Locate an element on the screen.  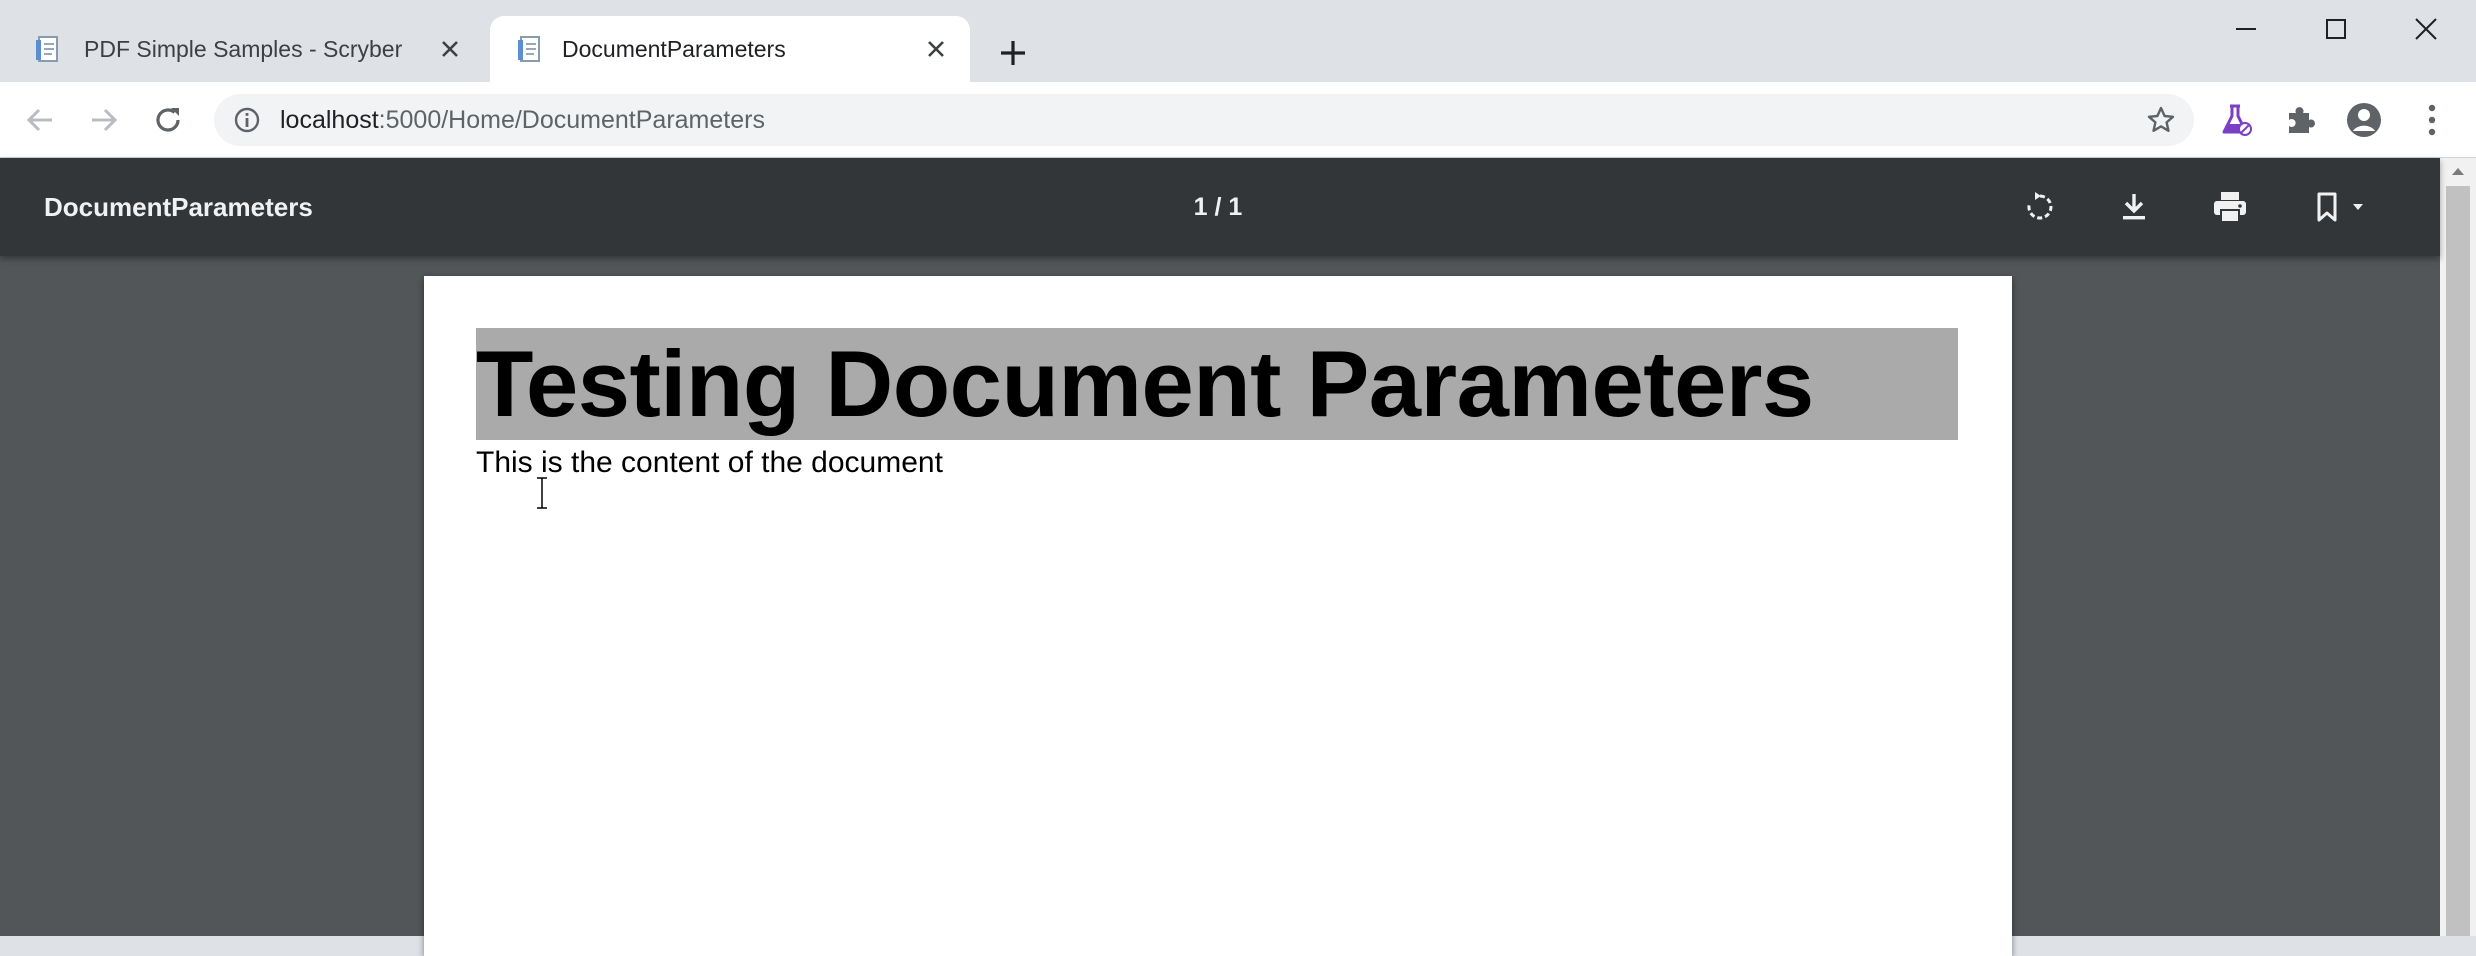
scrollbar is located at coordinates (2458, 547).